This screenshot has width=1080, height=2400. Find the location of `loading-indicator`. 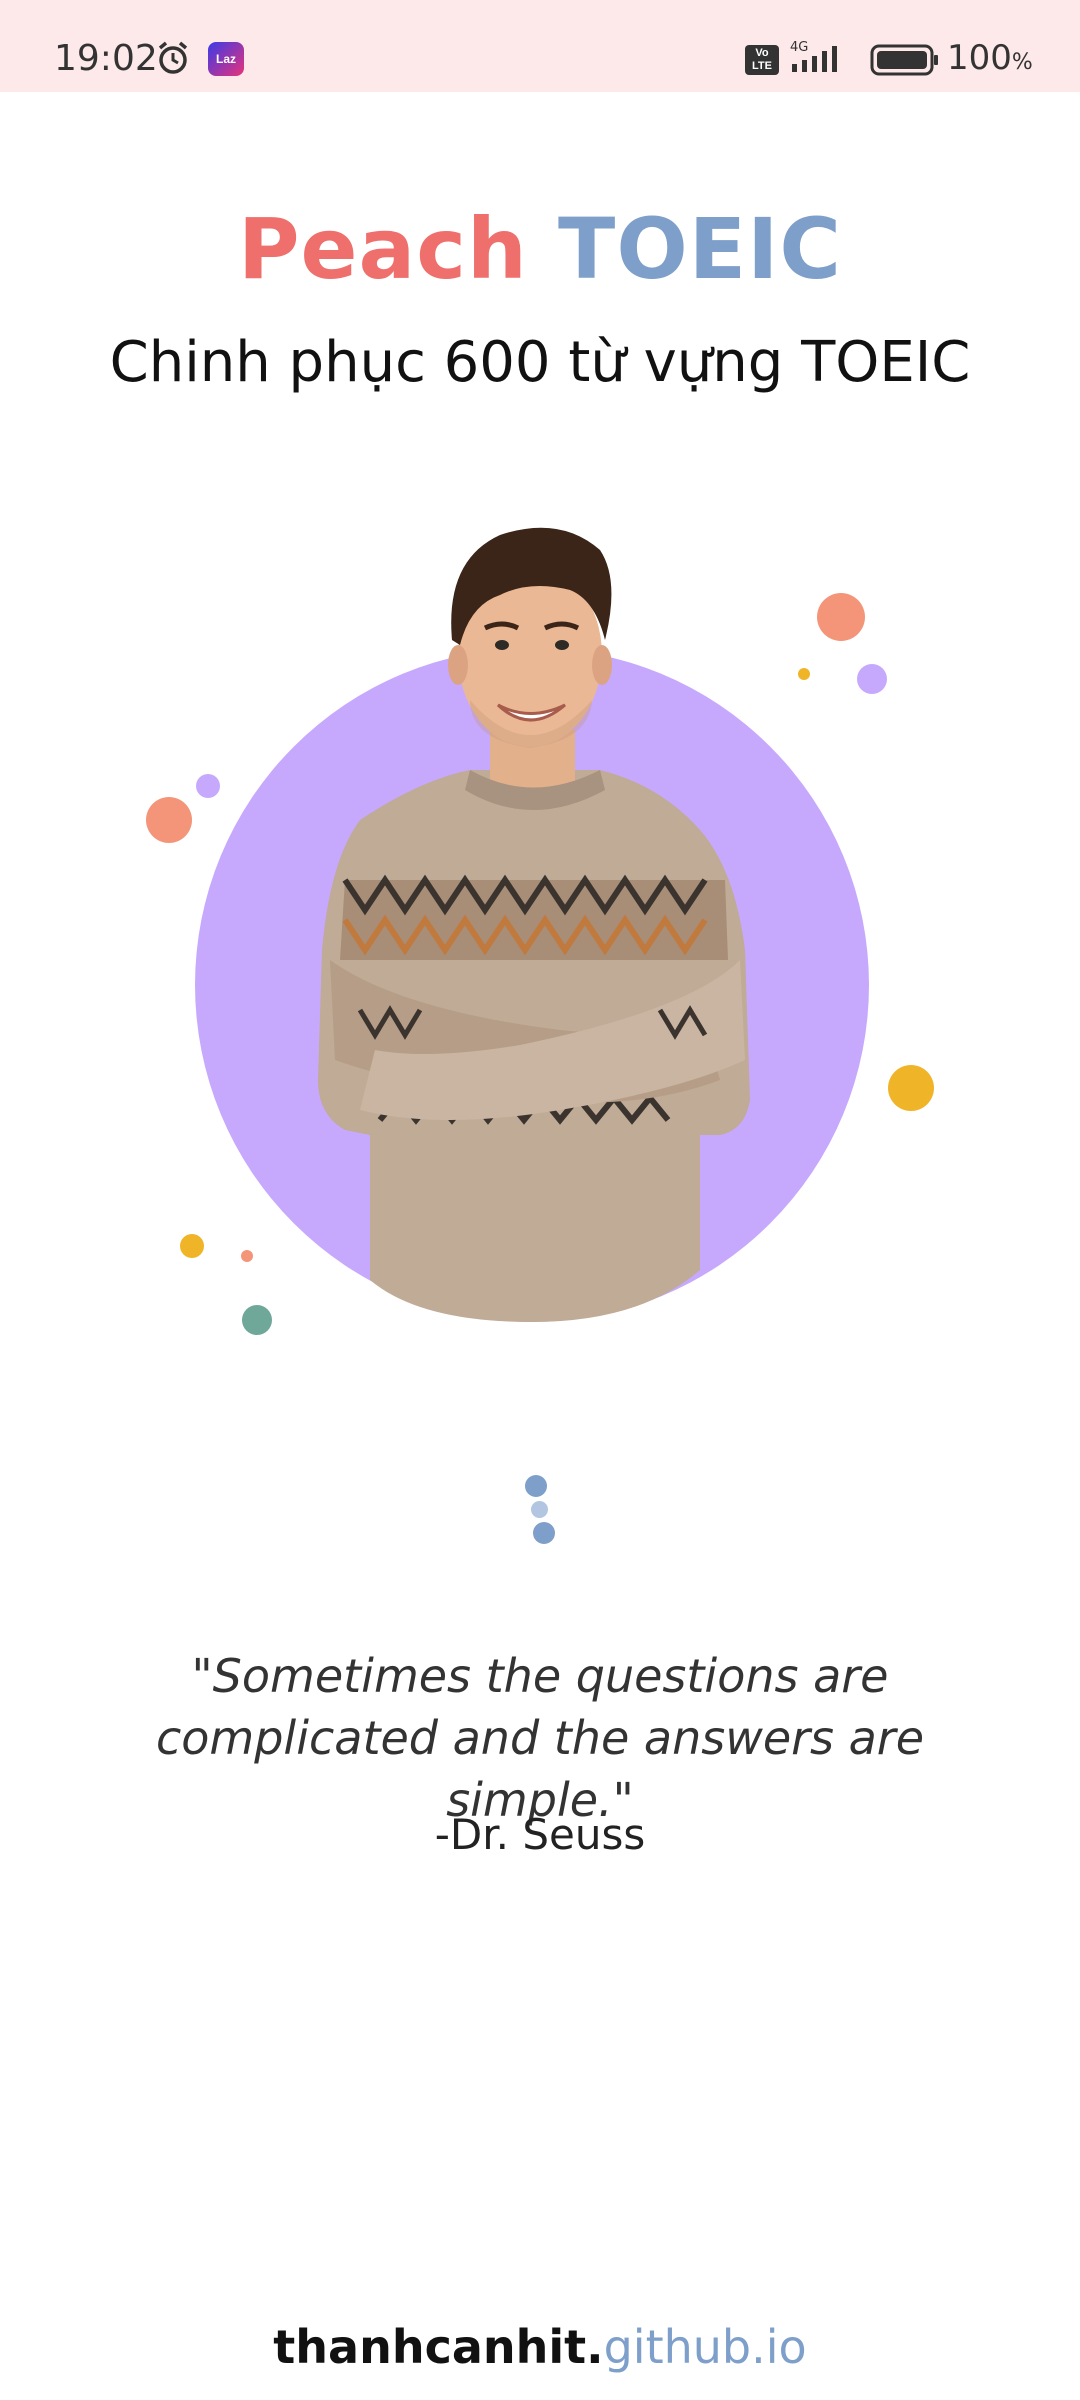

loading-indicator is located at coordinates (540, 1510).